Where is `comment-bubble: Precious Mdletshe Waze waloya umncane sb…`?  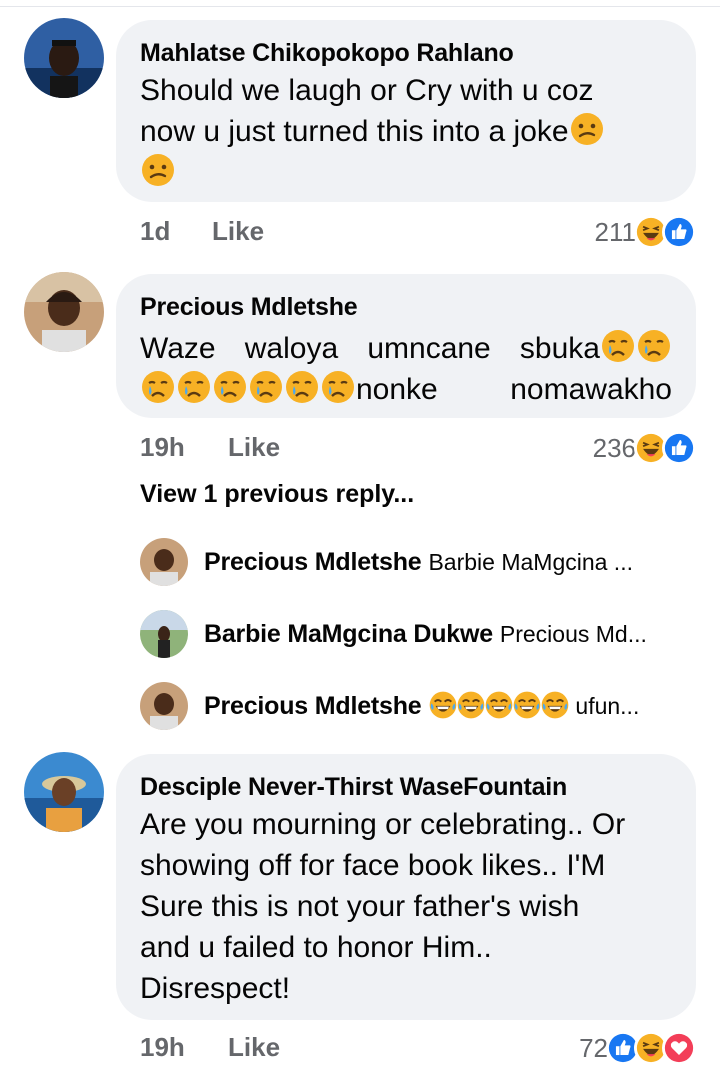
comment-bubble: Precious Mdletshe Waze waloya umncane sb… is located at coordinates (406, 346).